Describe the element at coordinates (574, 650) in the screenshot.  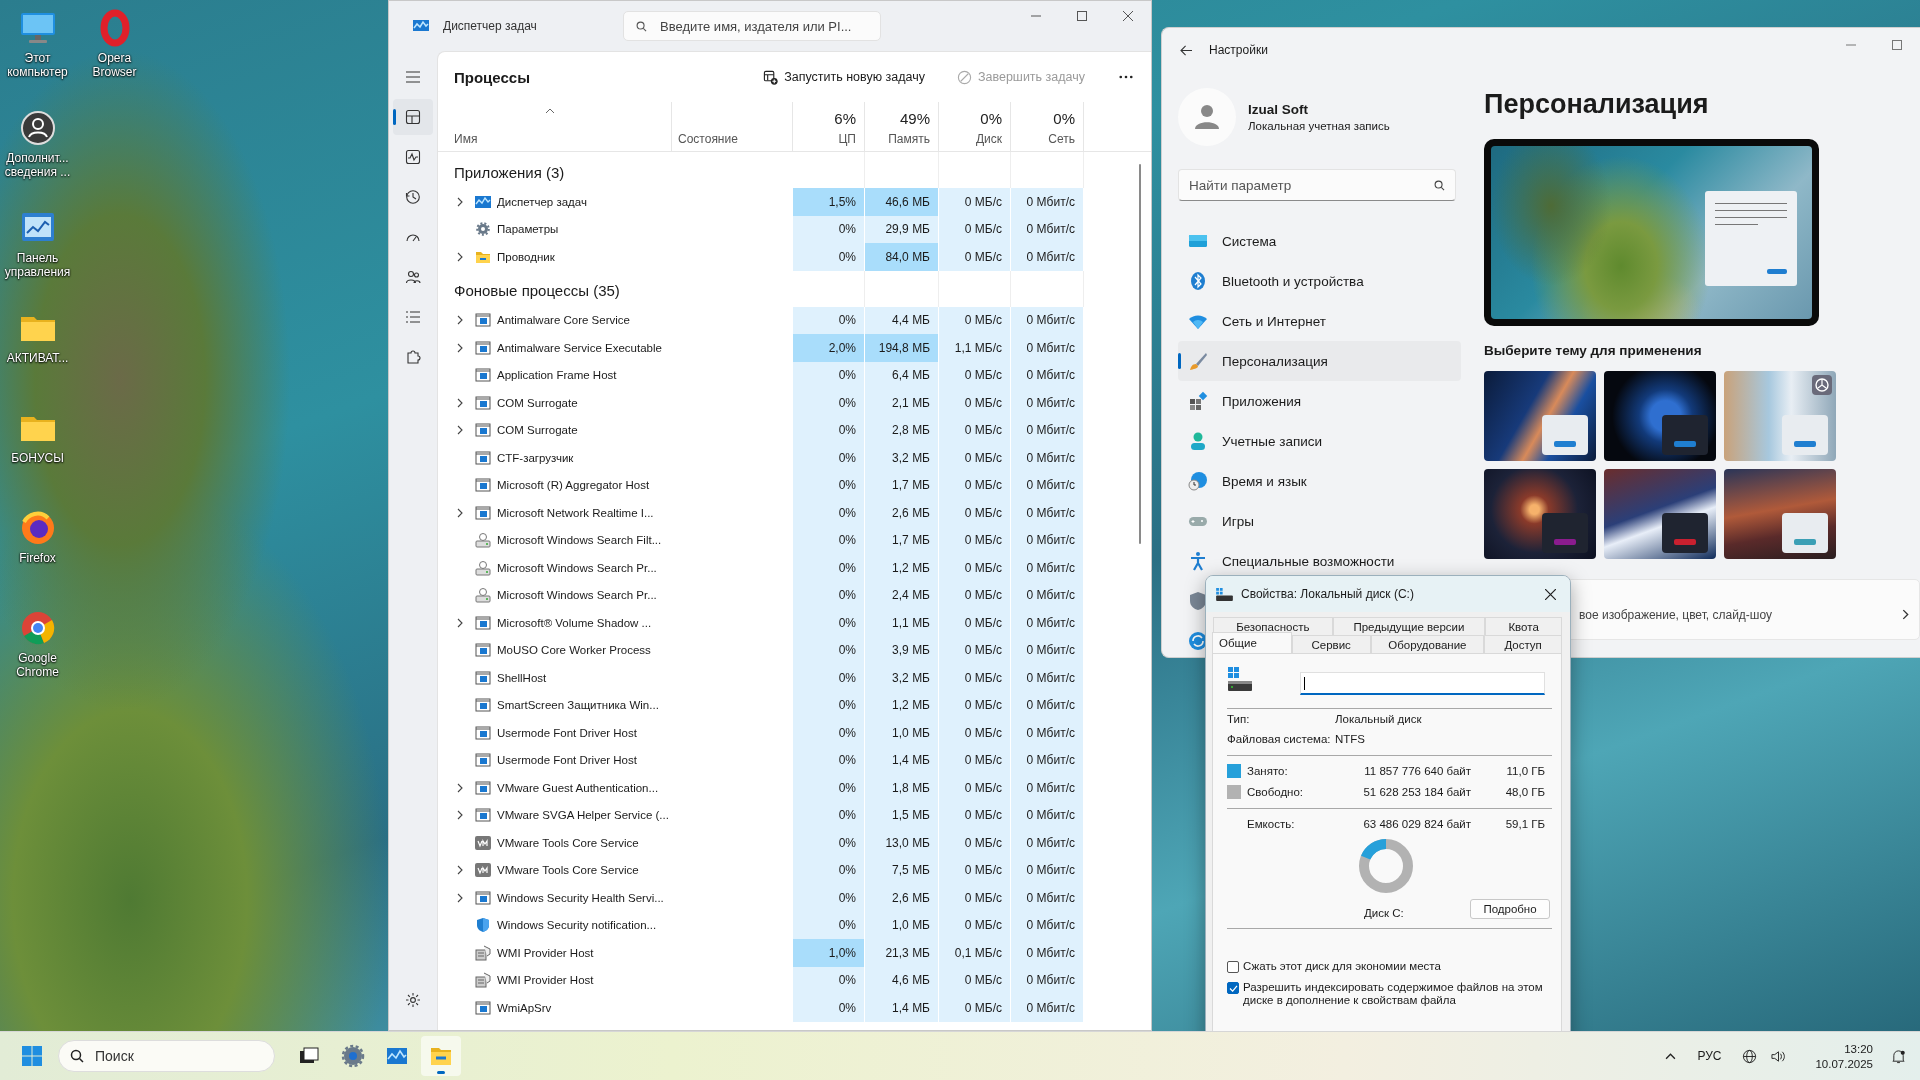
I see `process-name: MoUSO Core Worker Process` at that location.